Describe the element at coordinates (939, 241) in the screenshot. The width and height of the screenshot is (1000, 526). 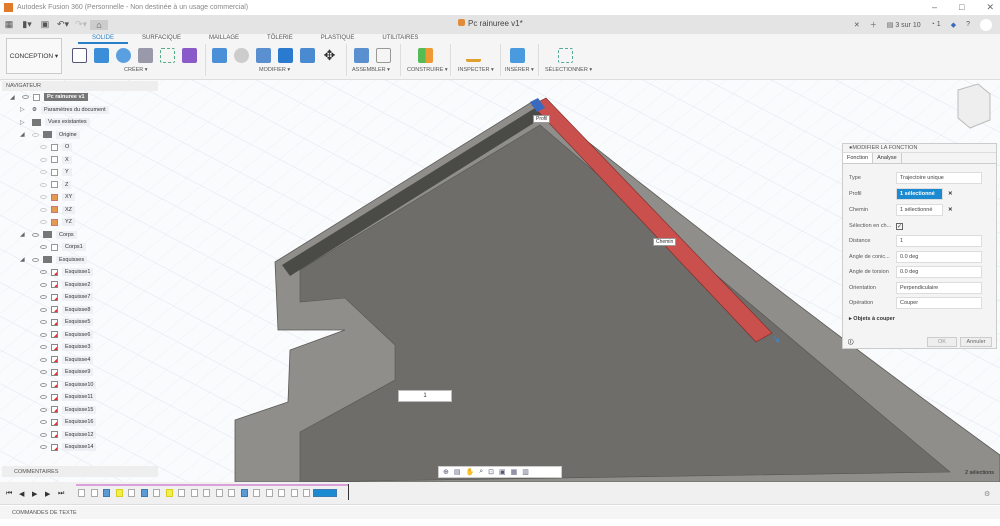
I see `distance-field: 1` at that location.